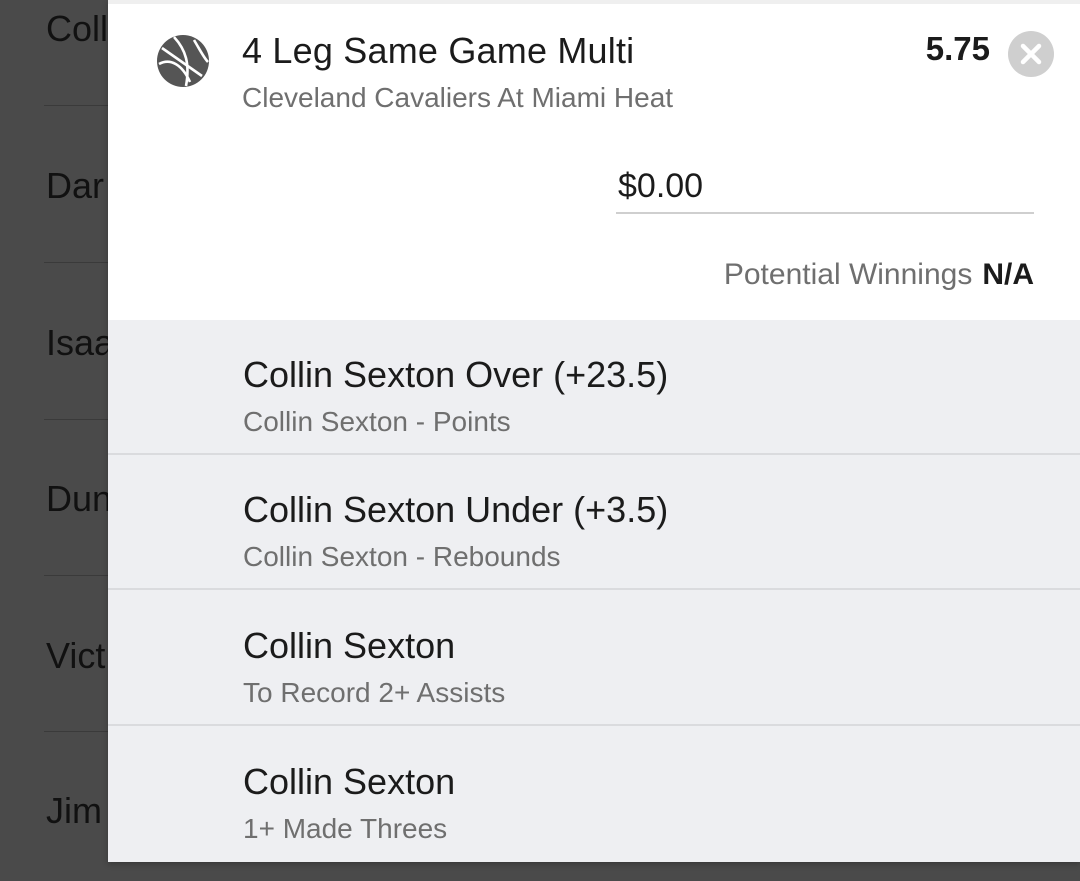 This screenshot has width=1080, height=881. I want to click on leg-market: 1+ Made Threes, so click(345, 828).